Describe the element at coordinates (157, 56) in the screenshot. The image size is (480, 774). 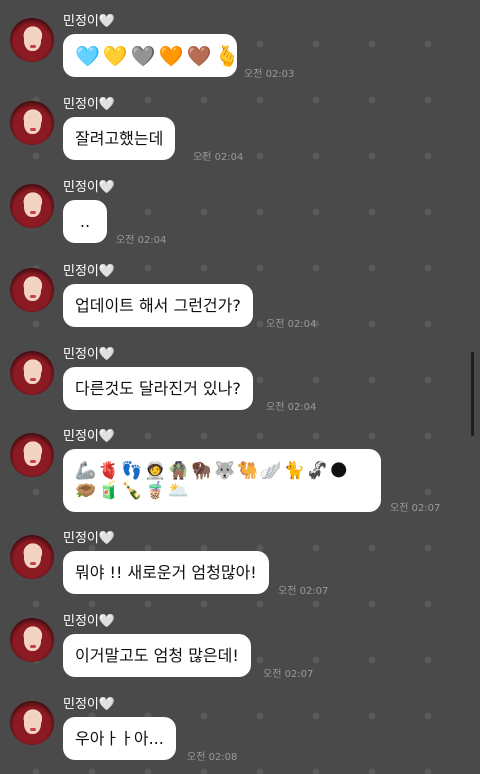
I see `emoji-row: 🩵 💛 🩶 🧡 🤎 🫰` at that location.